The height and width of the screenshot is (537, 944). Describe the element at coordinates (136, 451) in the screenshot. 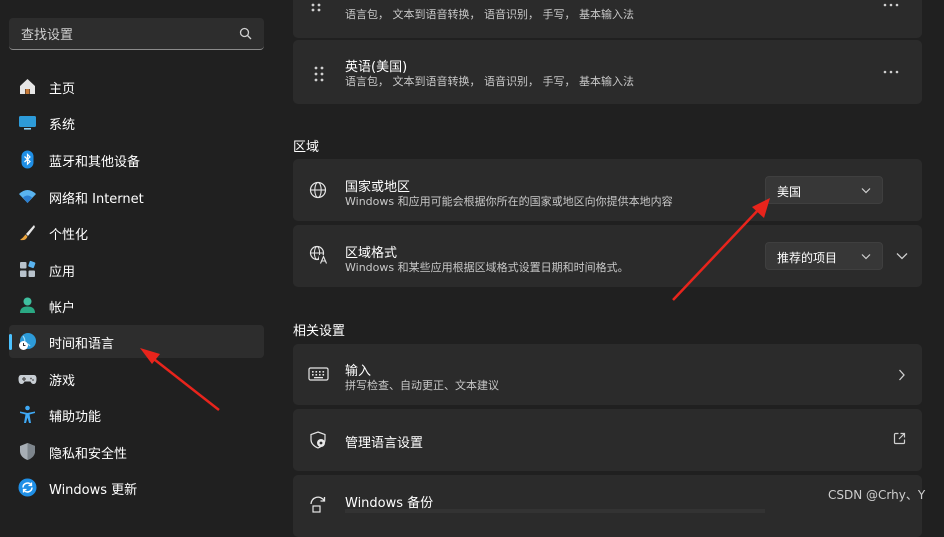

I see `sidebar-item-privacy: 隐私和安全性` at that location.